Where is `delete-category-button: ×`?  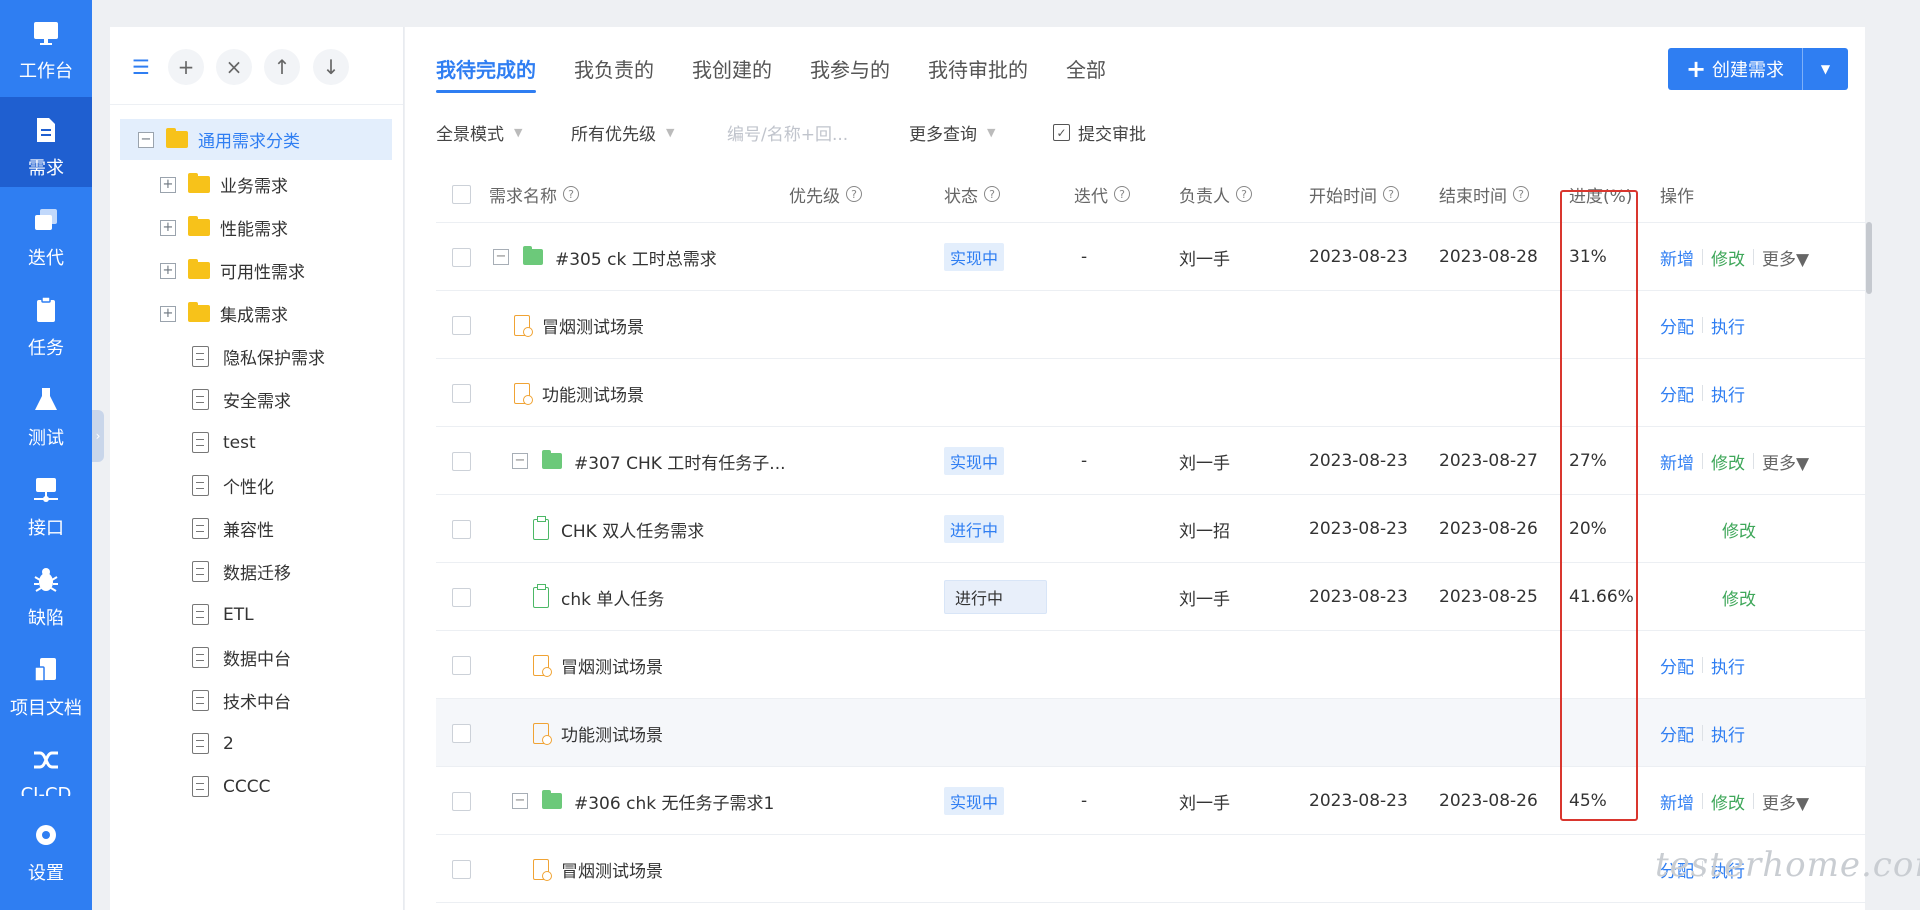 delete-category-button: × is located at coordinates (234, 67).